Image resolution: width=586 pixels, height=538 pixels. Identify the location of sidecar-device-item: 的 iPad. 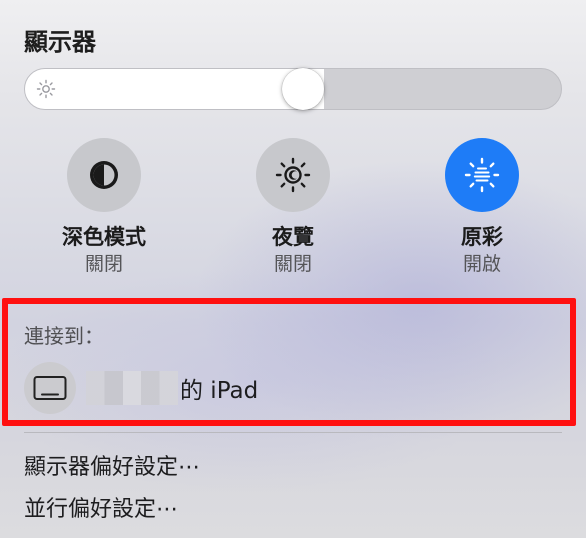
(141, 388).